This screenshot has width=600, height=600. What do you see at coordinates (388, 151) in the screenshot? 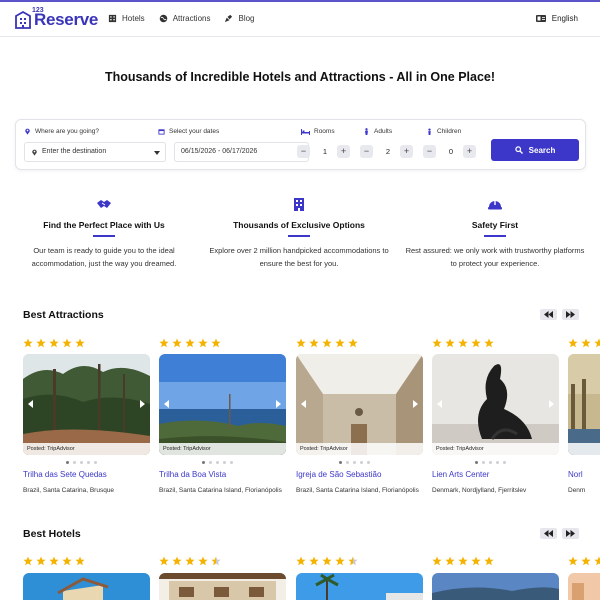
I see `adults-value: 2` at bounding box center [388, 151].